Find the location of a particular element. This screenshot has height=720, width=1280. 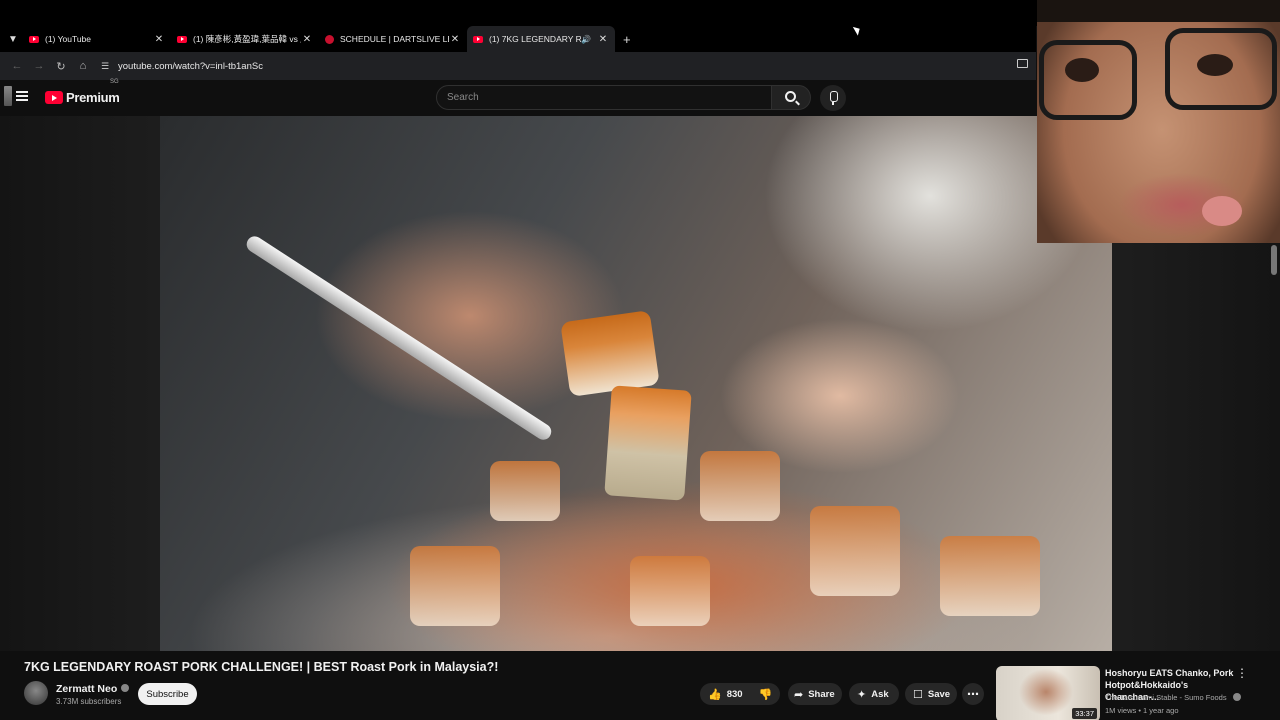

tab-roast-pork-video: (1) 7KG LEGENDARY ROAST 🔊 ✕ is located at coordinates (541, 39).